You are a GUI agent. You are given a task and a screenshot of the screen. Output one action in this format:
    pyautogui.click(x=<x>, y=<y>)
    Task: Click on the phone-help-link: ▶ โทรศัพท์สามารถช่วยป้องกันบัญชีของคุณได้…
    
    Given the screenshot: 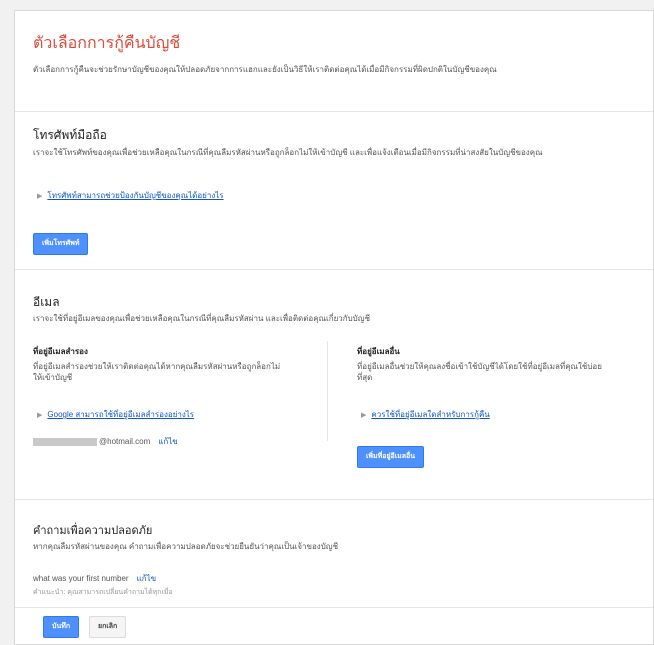 What is the action you would take?
    pyautogui.click(x=130, y=195)
    